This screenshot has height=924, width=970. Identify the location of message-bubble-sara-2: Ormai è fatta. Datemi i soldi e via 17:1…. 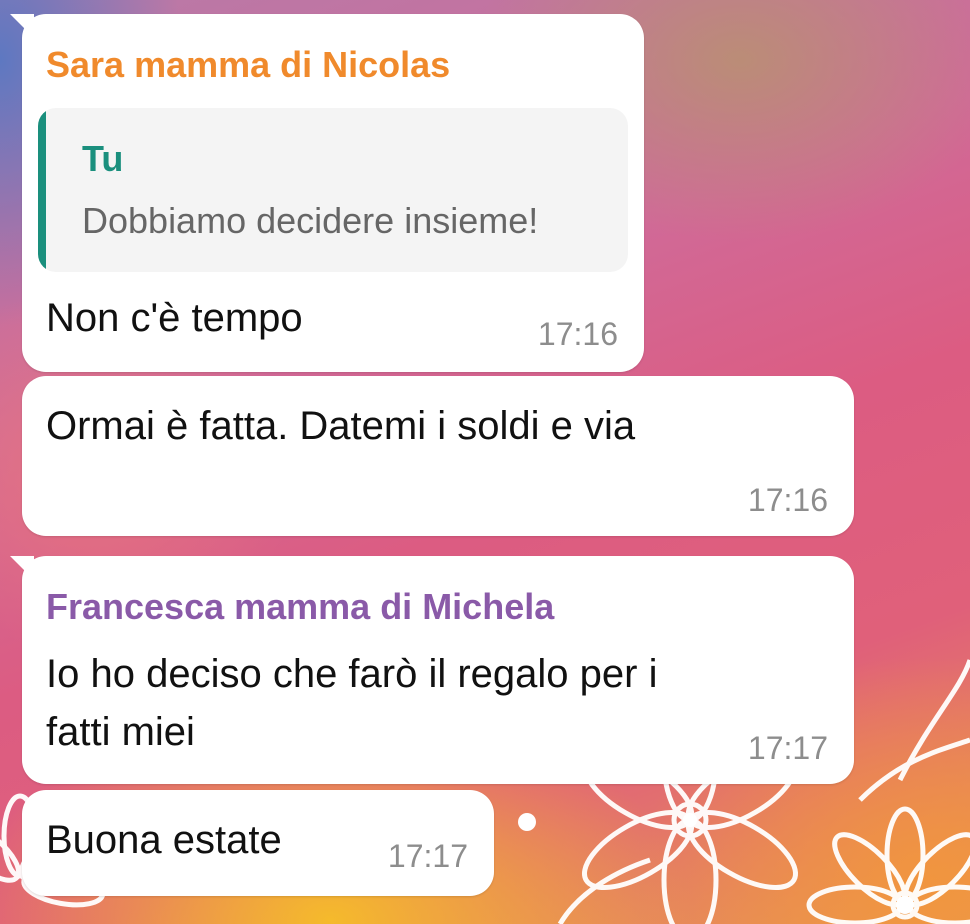
(438, 456).